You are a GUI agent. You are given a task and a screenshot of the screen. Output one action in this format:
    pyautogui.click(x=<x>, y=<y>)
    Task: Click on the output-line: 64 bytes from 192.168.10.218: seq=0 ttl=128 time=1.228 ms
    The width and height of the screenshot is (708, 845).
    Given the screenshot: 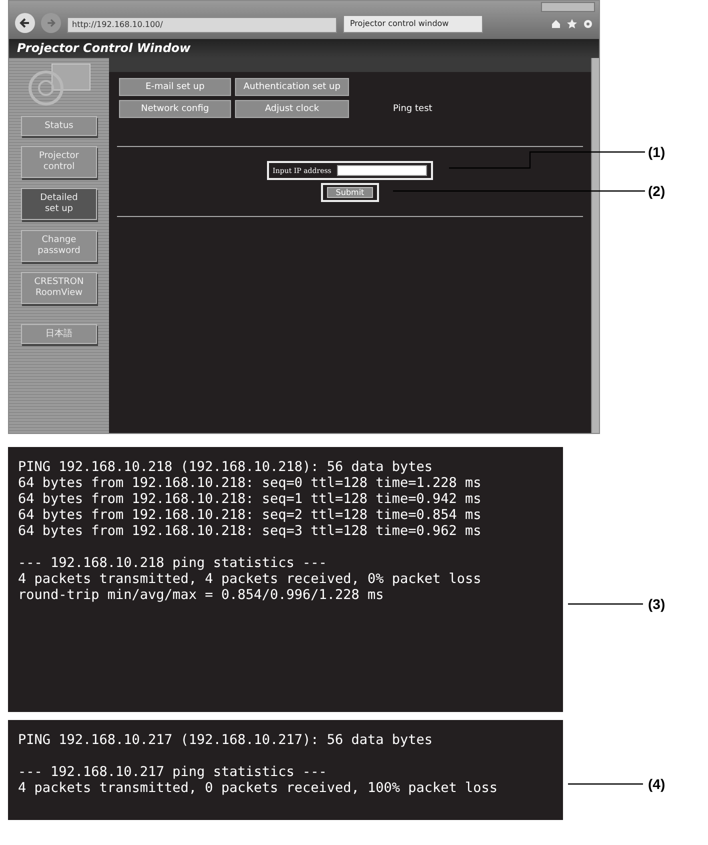 What is the action you would take?
    pyautogui.click(x=250, y=483)
    